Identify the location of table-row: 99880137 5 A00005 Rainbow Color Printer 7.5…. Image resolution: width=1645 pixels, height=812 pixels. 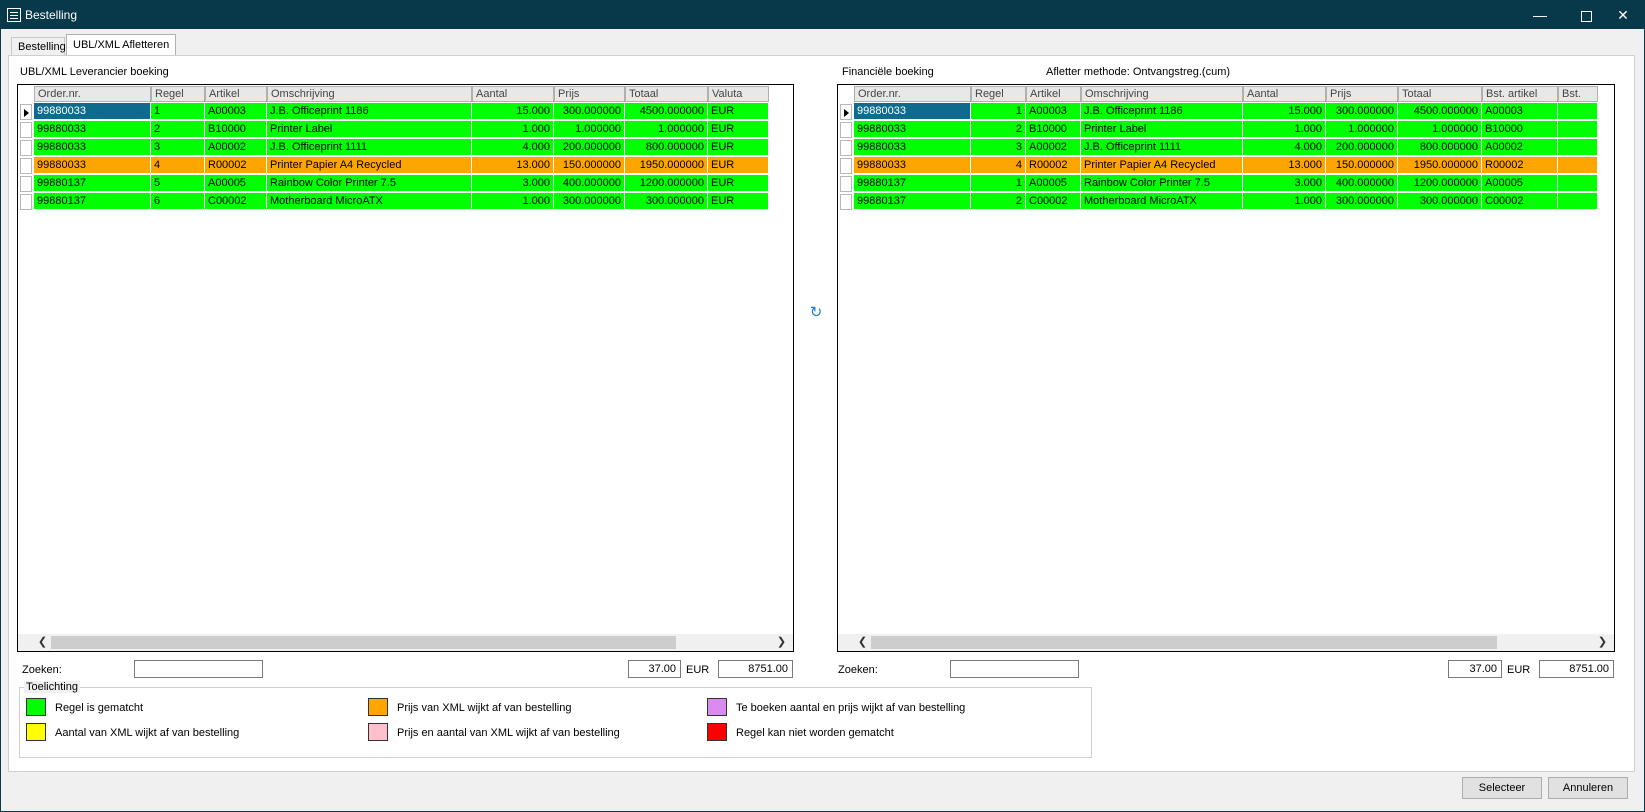
(405, 184).